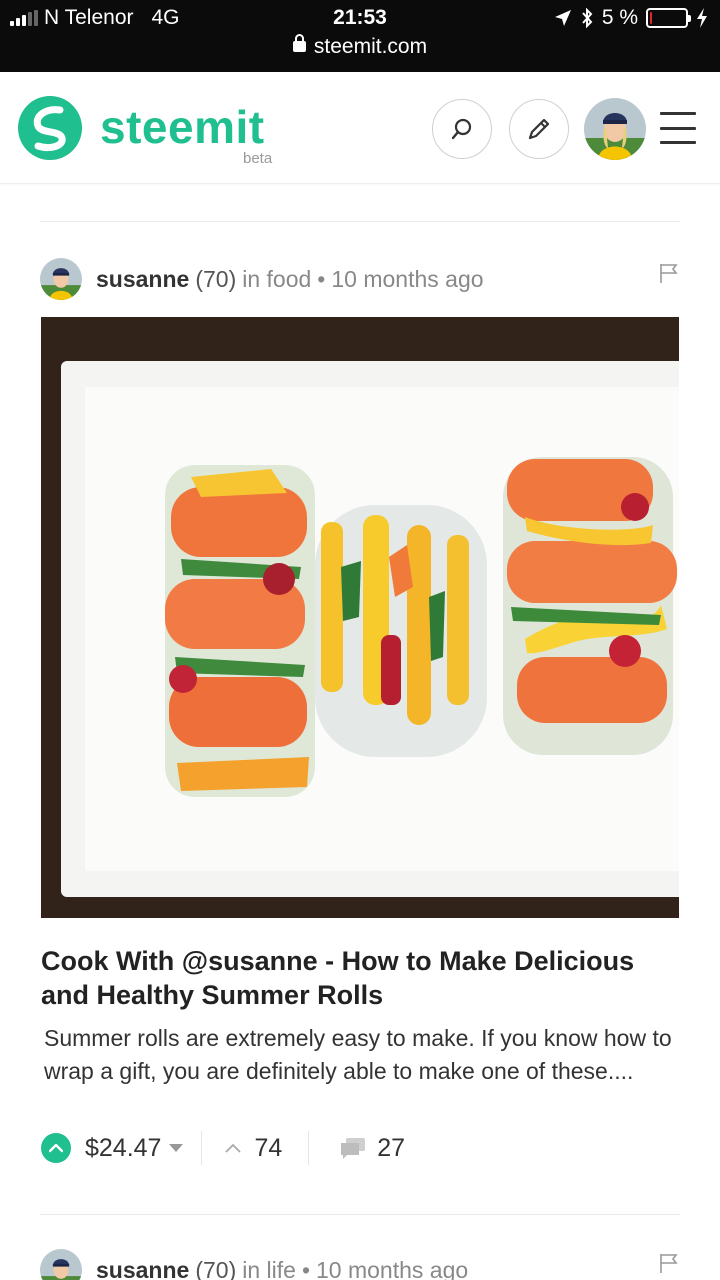  What do you see at coordinates (562, 18) in the screenshot?
I see `location-arrow-icon` at bounding box center [562, 18].